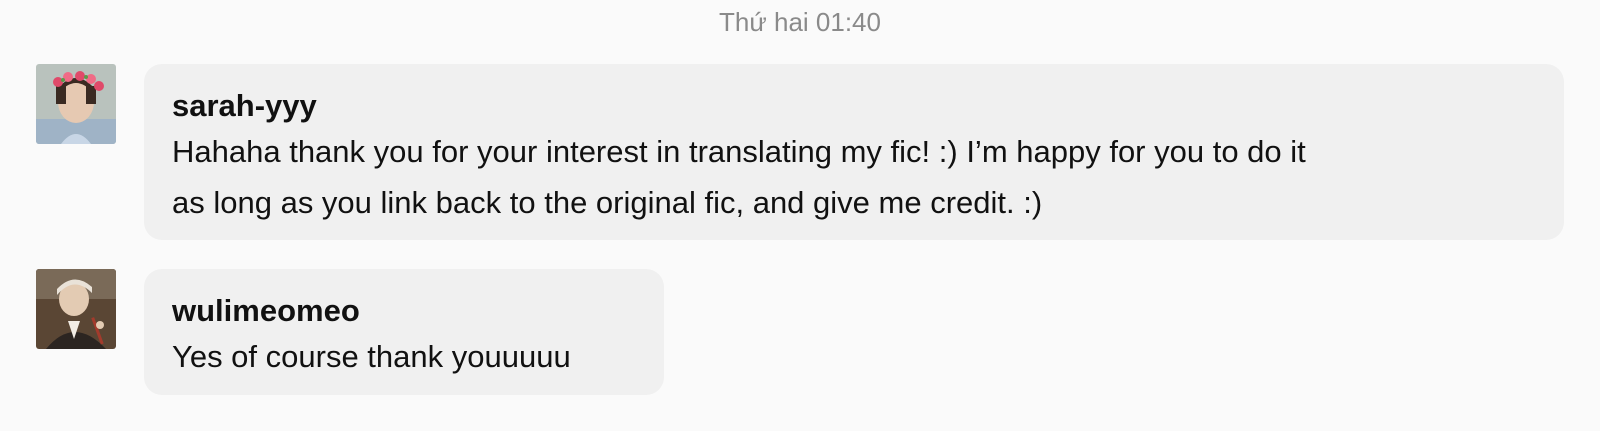  I want to click on user-avatar-flower-crown-icon, so click(76, 104).